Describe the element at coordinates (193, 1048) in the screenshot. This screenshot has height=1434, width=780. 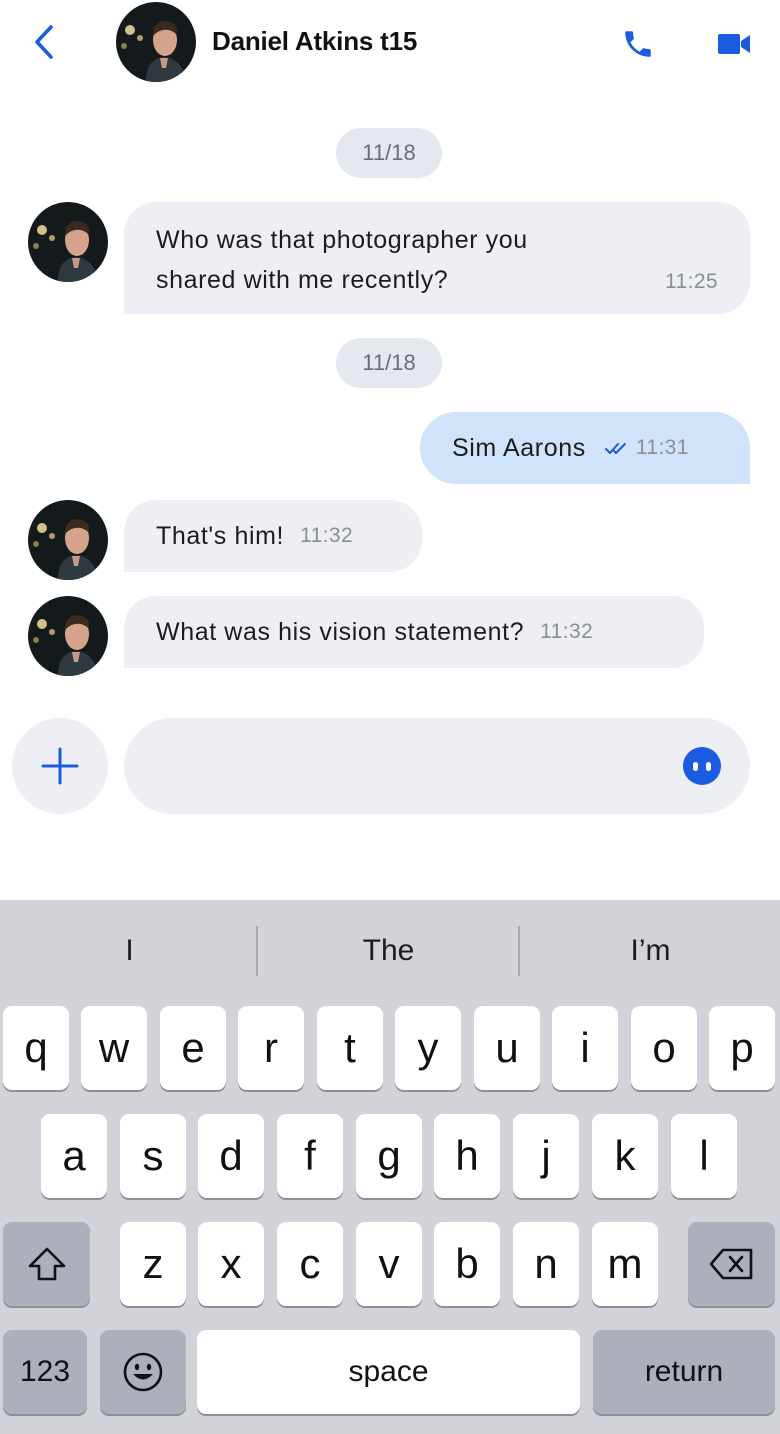
I see `key-e: e` at that location.